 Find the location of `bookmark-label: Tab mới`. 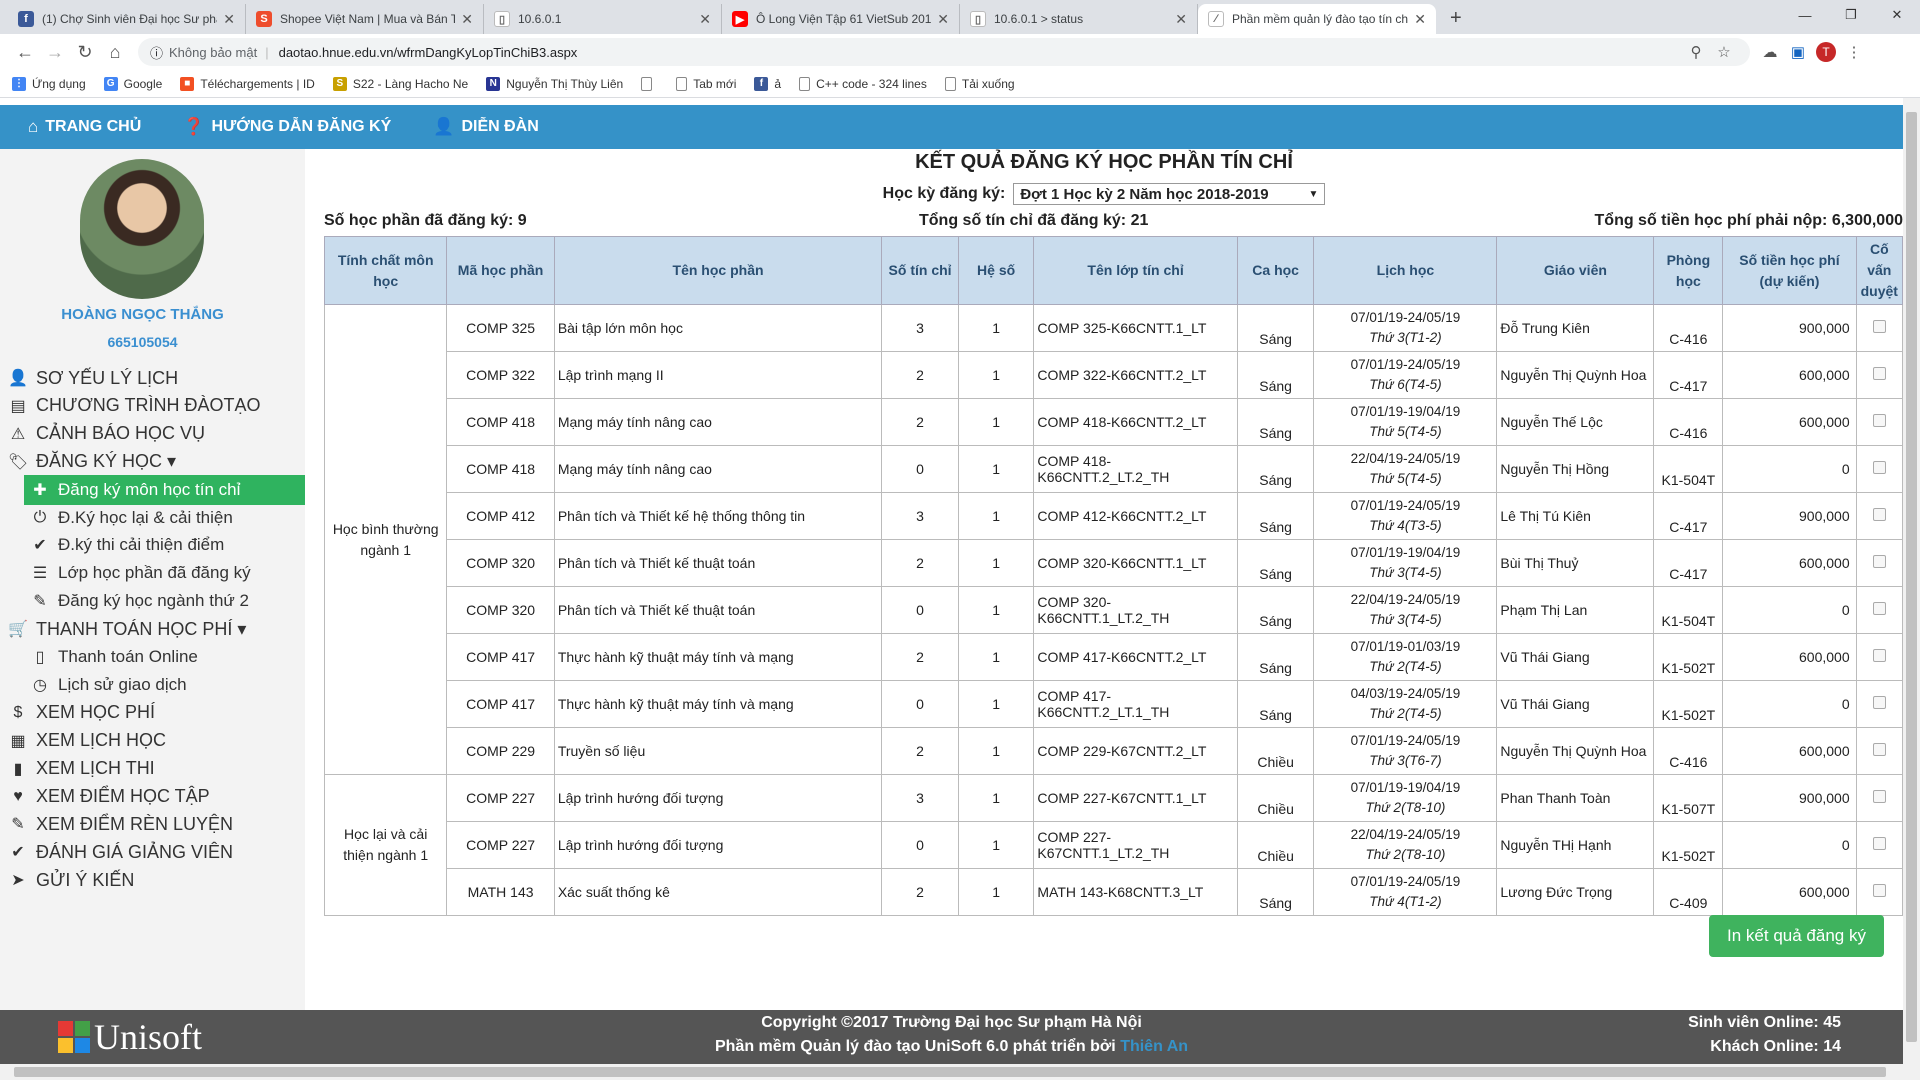

bookmark-label: Tab mới is located at coordinates (715, 83).